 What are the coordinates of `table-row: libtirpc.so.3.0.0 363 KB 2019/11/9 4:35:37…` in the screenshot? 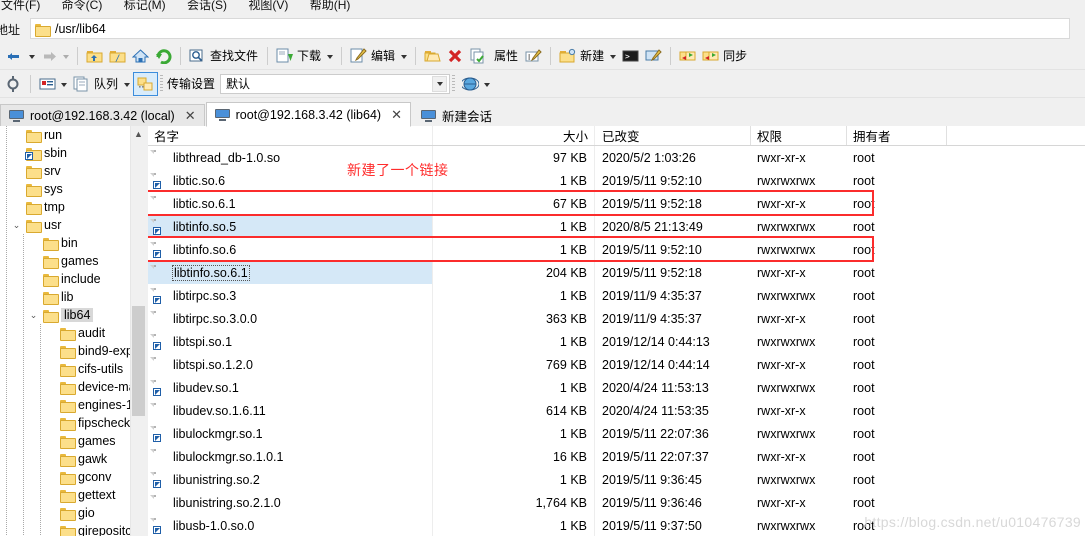 It's located at (616, 318).